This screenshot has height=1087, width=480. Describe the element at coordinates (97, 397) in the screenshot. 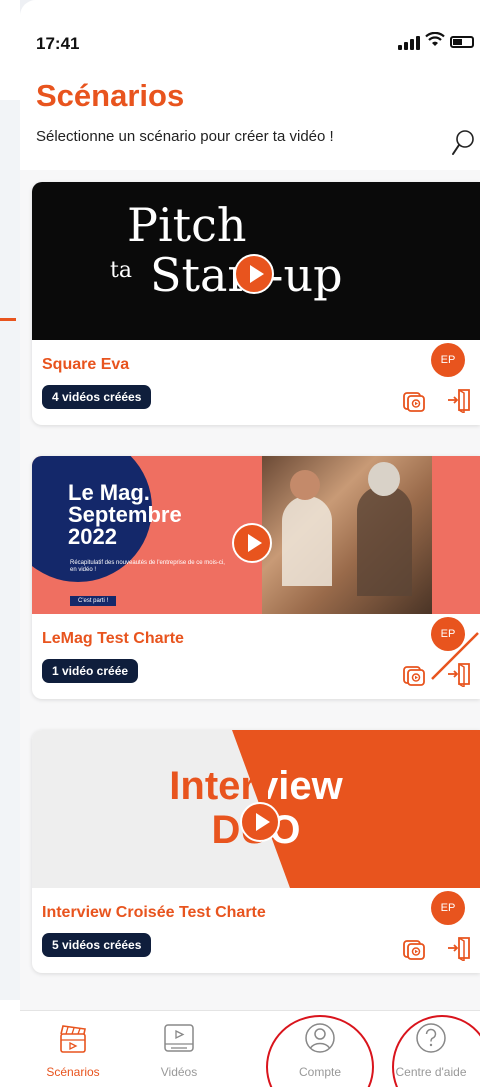

I see `video-count-badge: 4 vidéos créées` at that location.